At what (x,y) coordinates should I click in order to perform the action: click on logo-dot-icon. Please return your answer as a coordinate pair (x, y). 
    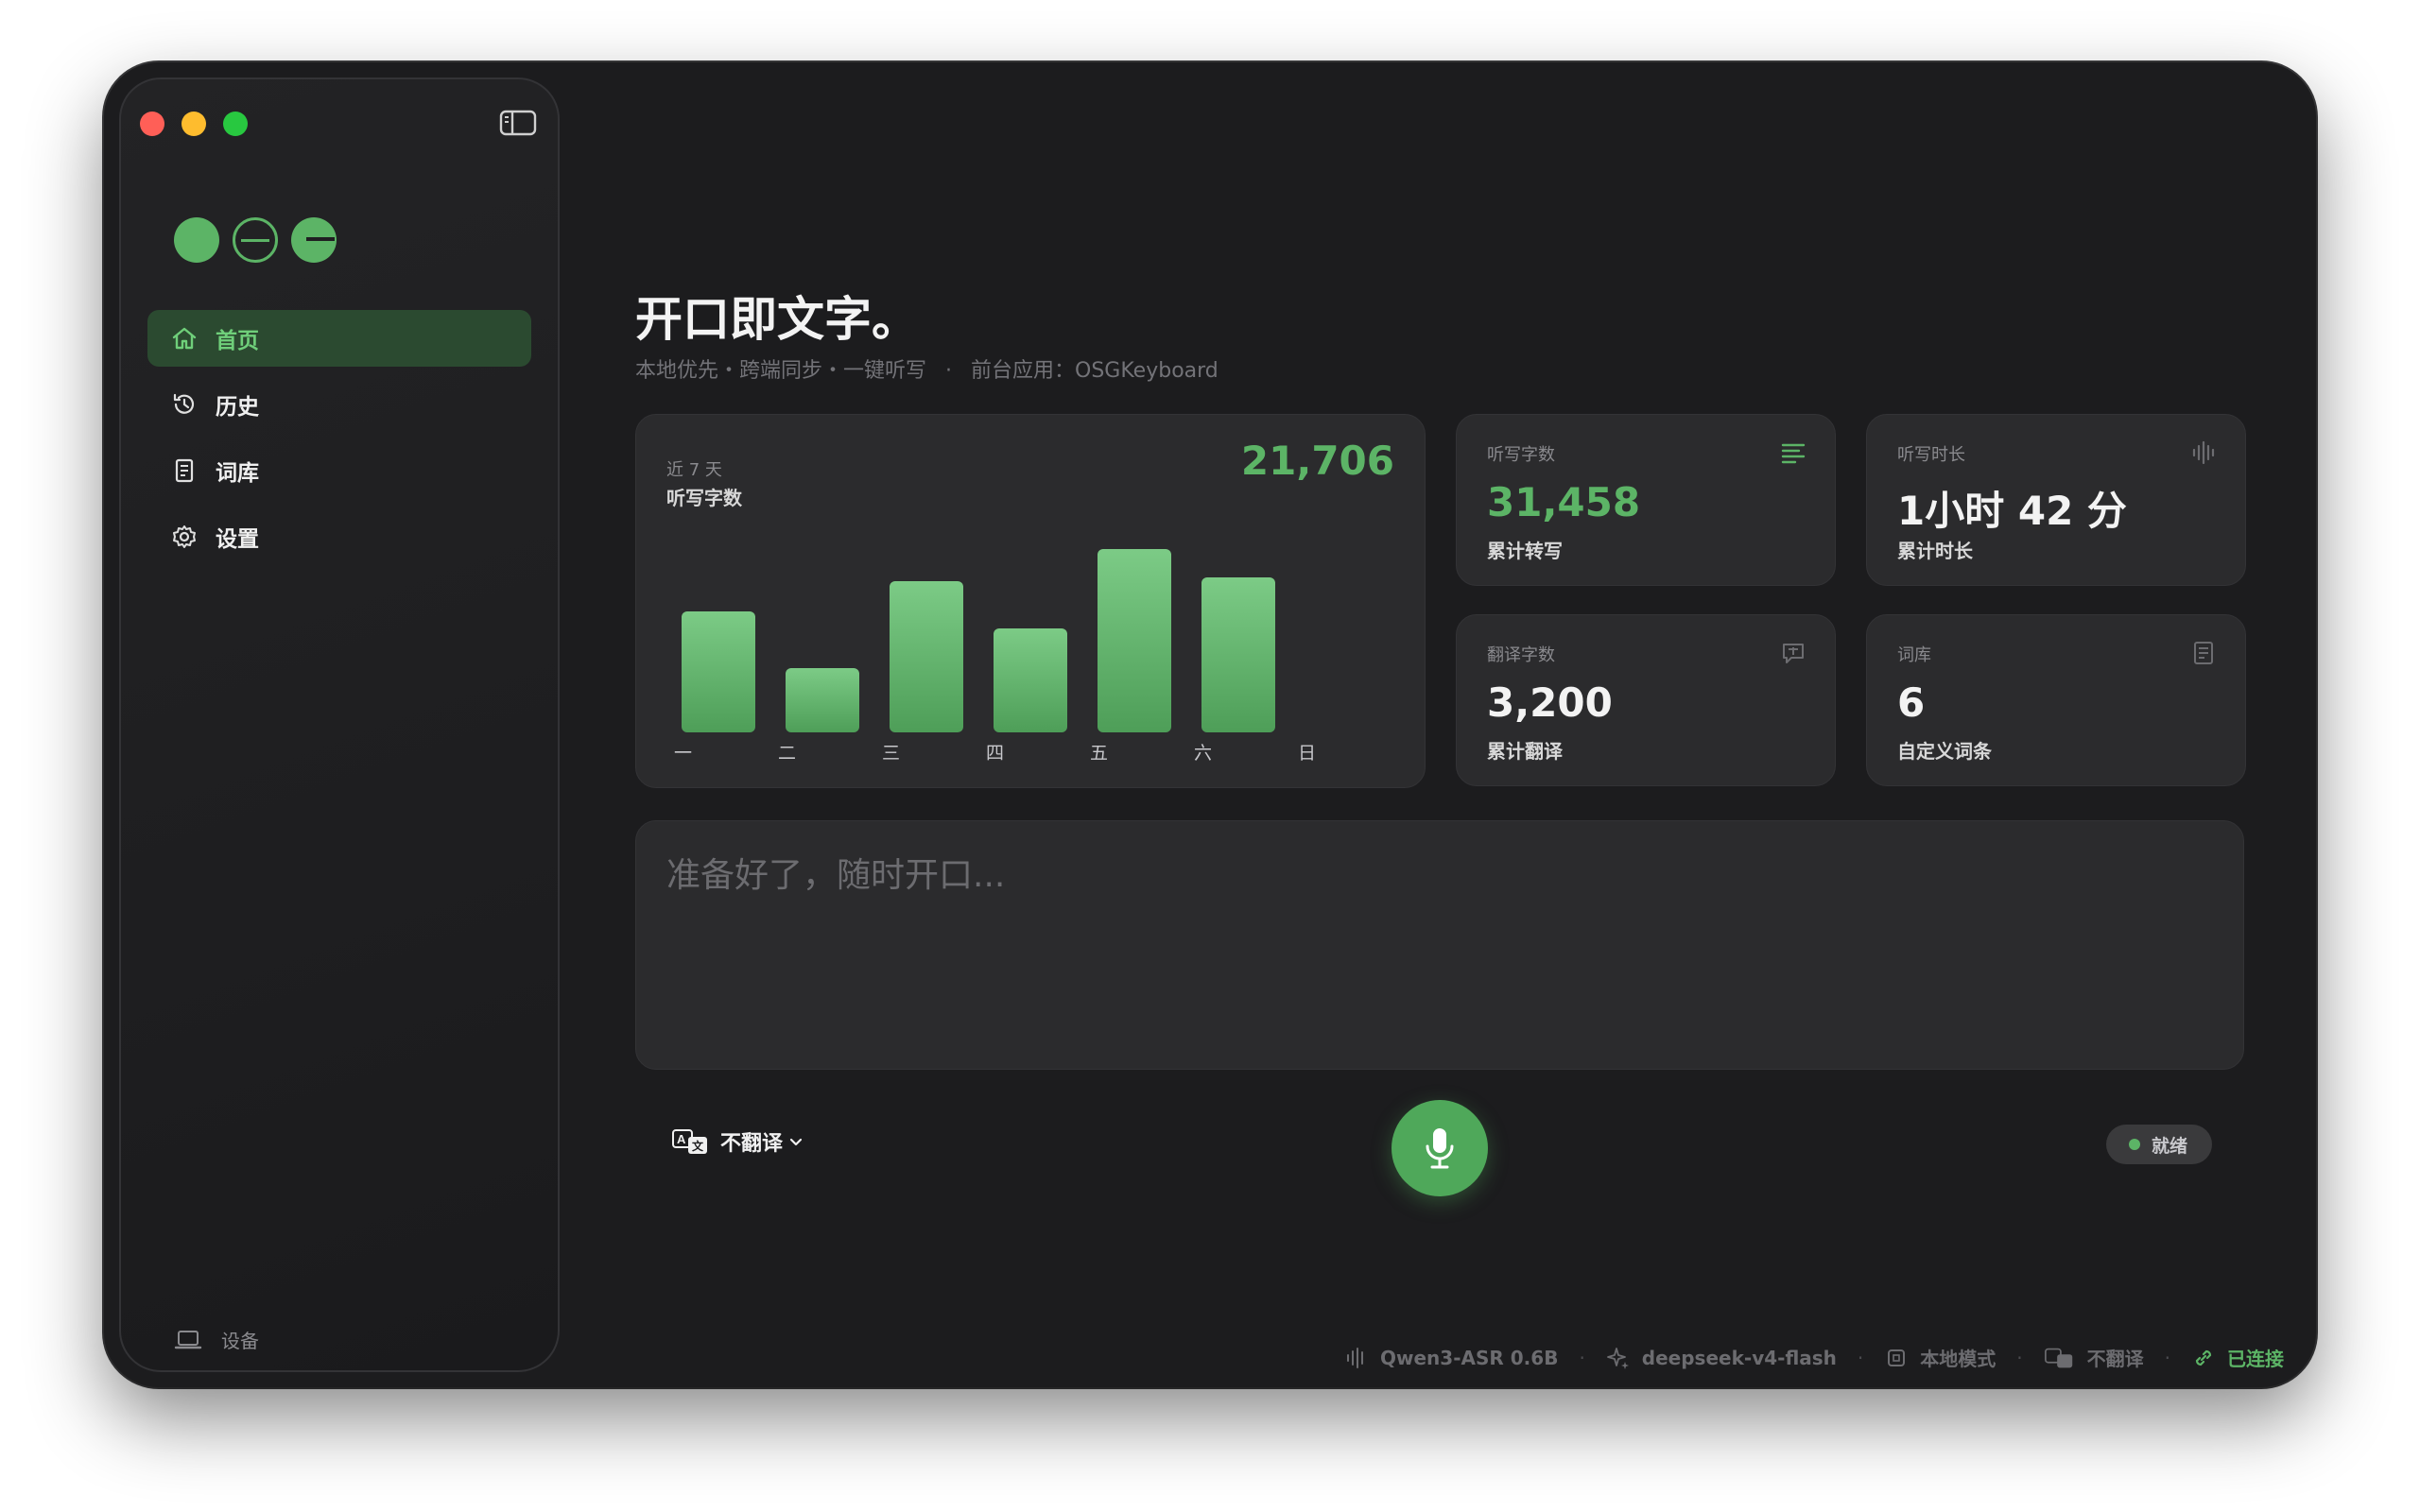
    Looking at the image, I should click on (196, 240).